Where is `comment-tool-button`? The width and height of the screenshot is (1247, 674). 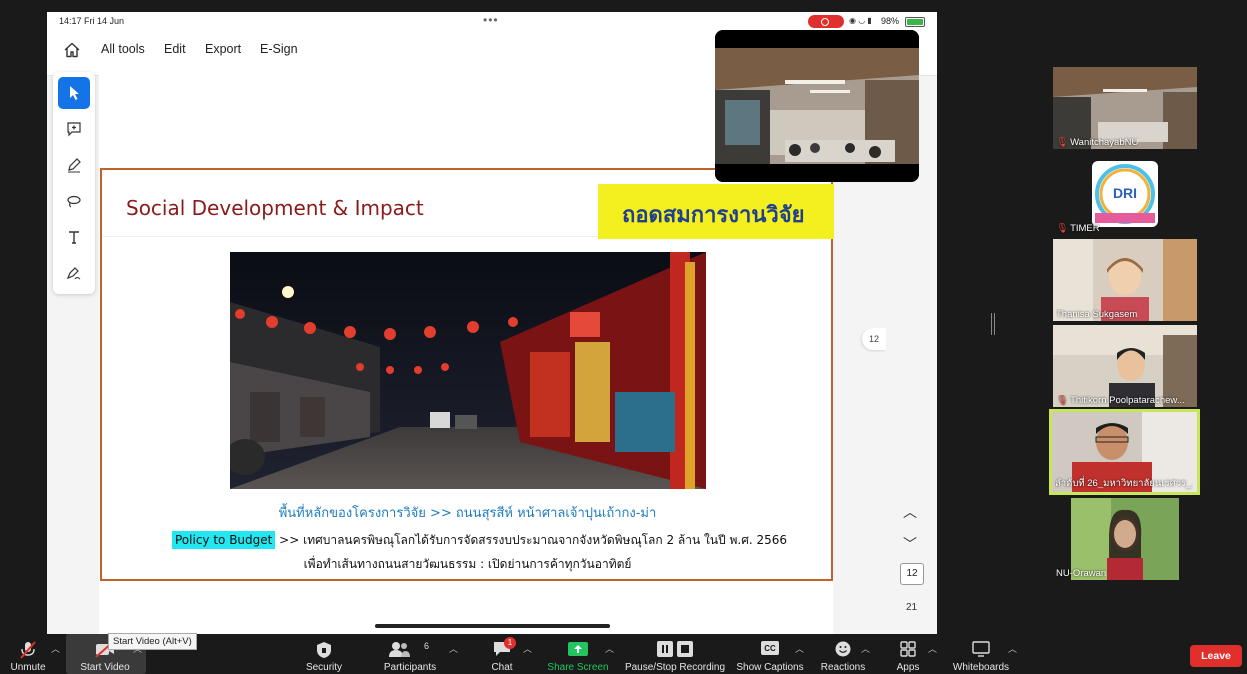
comment-tool-button is located at coordinates (74, 129).